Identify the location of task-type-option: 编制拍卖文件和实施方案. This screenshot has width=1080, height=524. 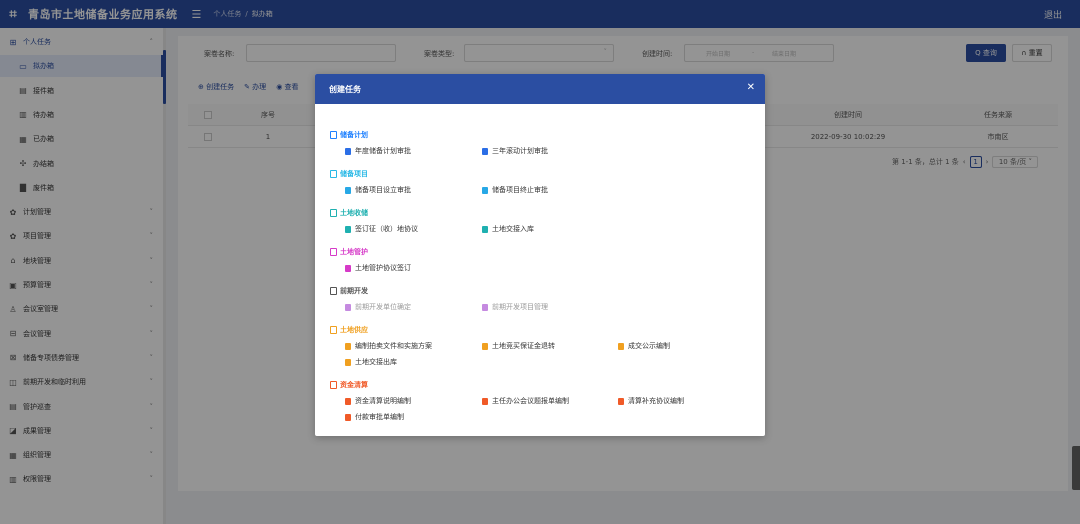
(388, 346).